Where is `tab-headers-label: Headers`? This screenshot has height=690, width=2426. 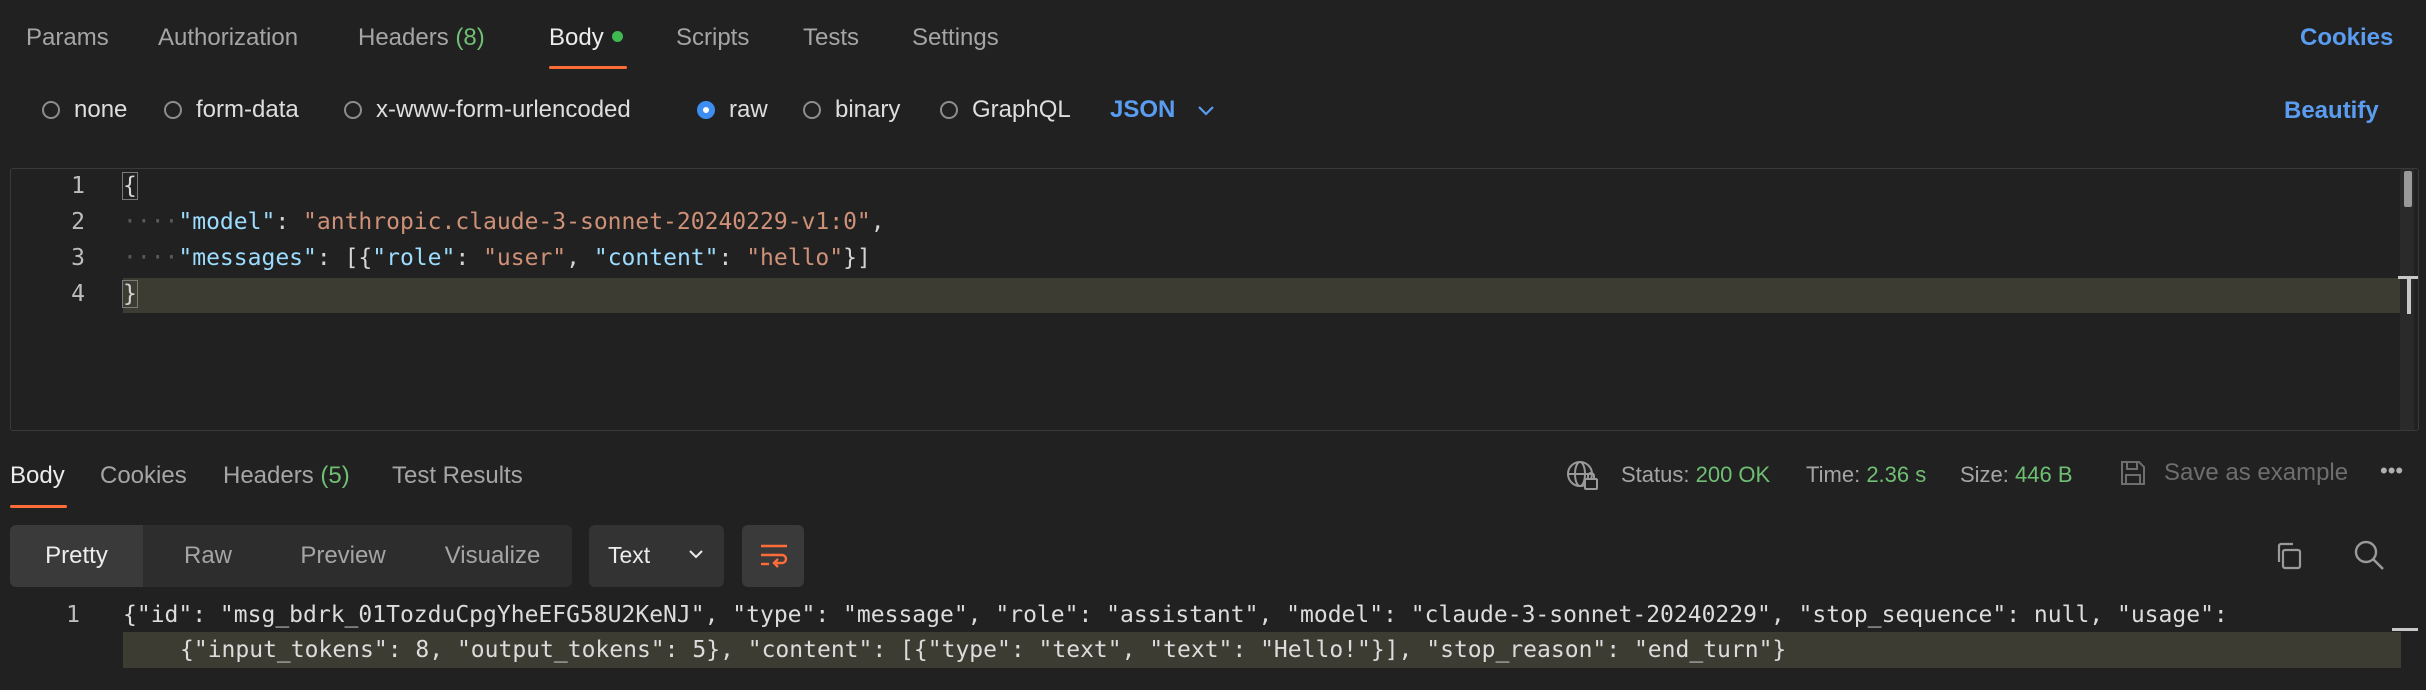 tab-headers-label: Headers is located at coordinates (403, 37).